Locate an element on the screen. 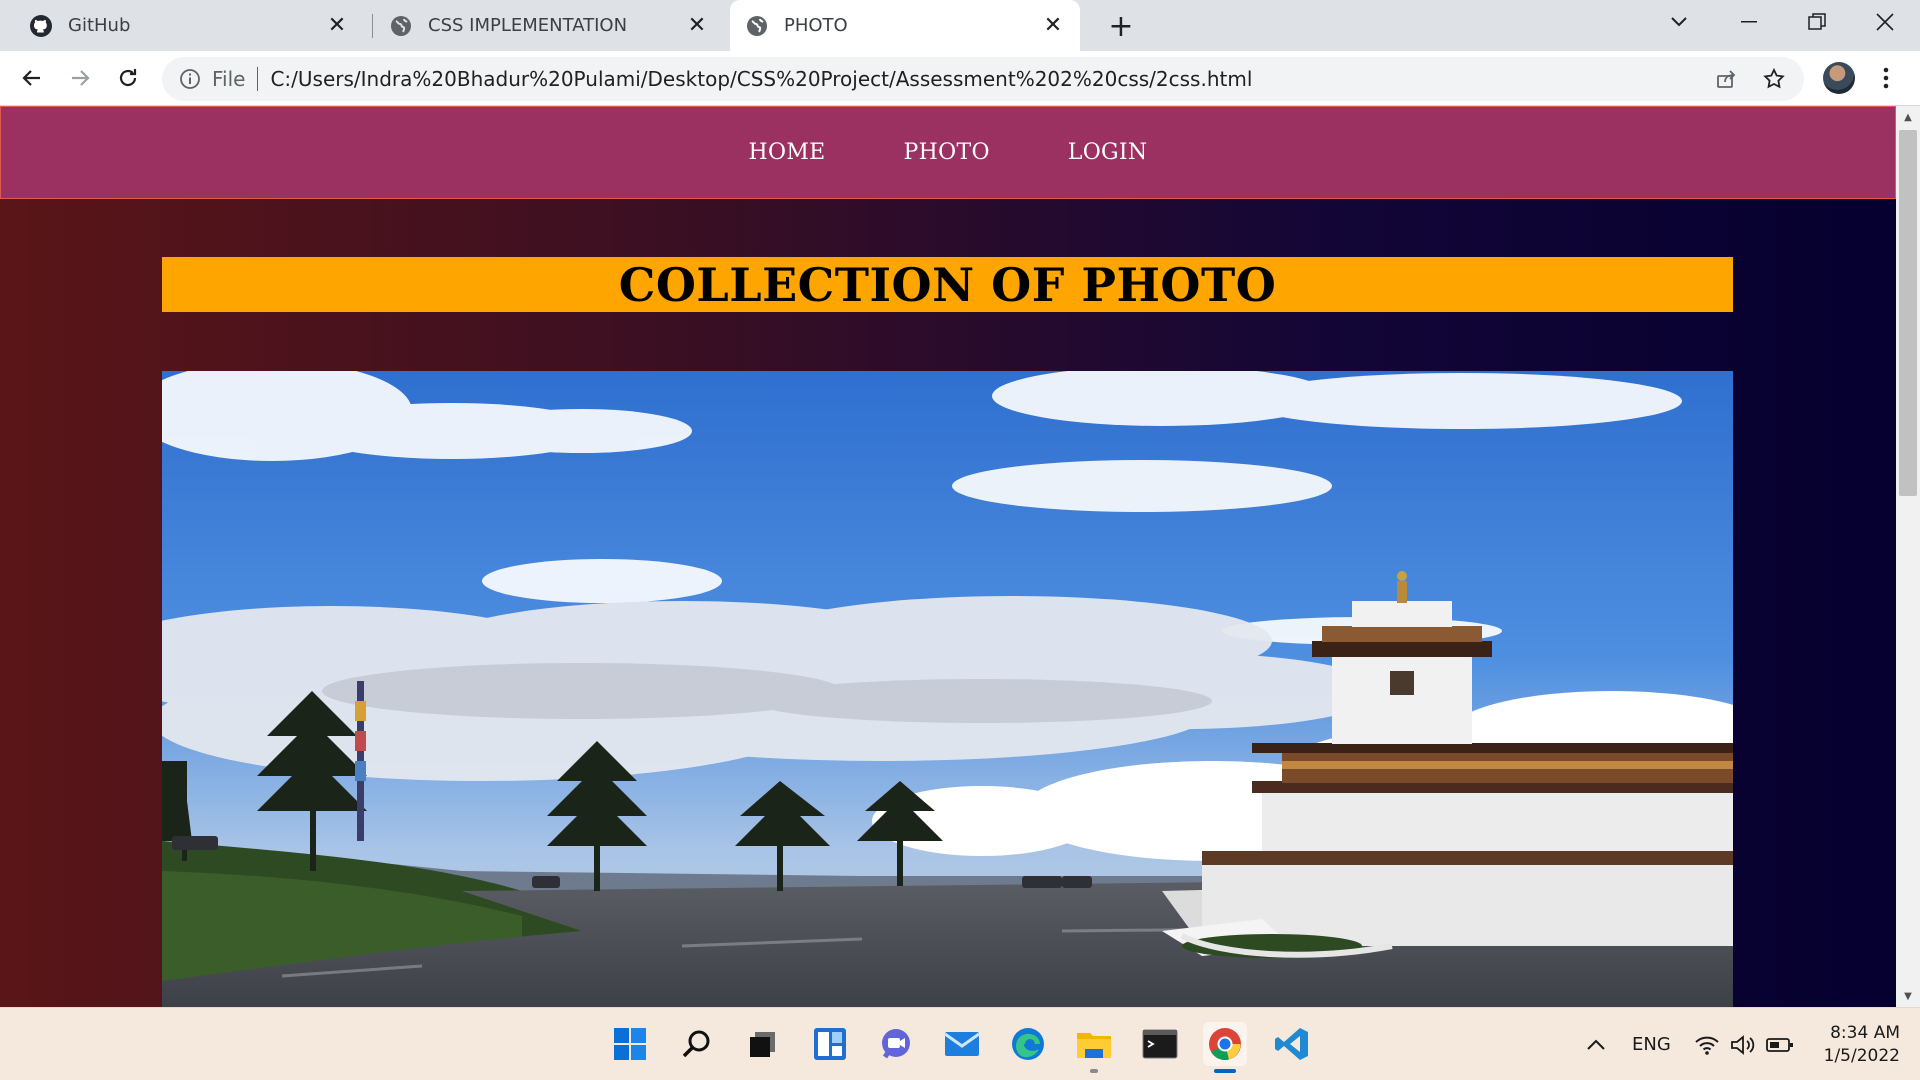 The height and width of the screenshot is (1080, 1920). language-indicator: ENG is located at coordinates (1651, 1044).